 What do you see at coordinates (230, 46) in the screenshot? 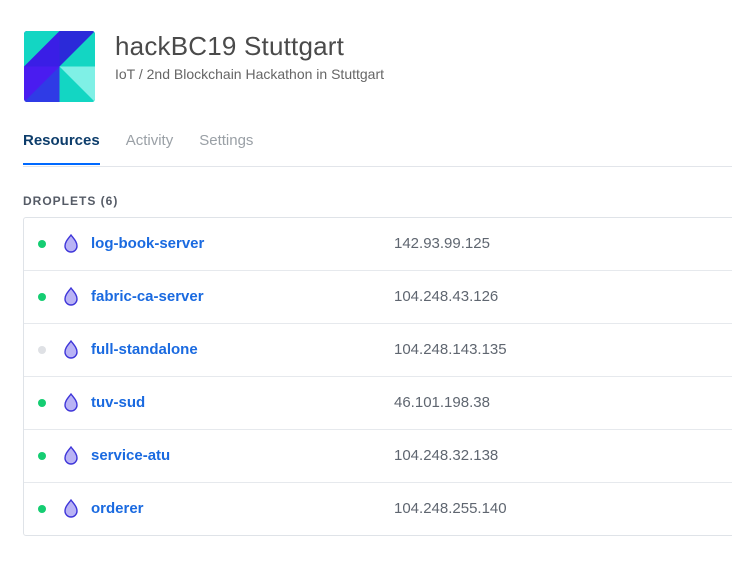
I see `project-title: hackBC19 Stuttgart` at bounding box center [230, 46].